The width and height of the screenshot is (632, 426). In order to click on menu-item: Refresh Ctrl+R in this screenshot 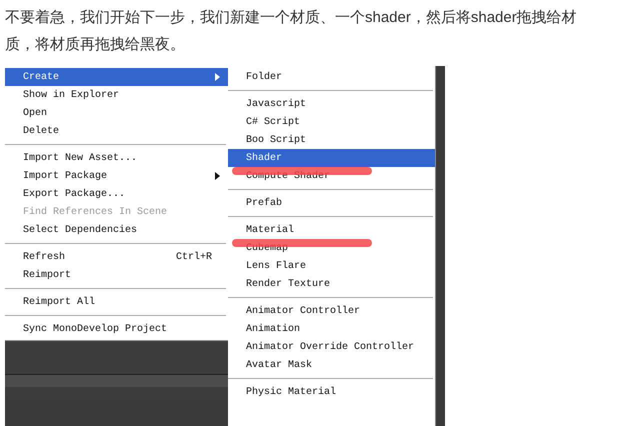, I will do `click(116, 257)`.